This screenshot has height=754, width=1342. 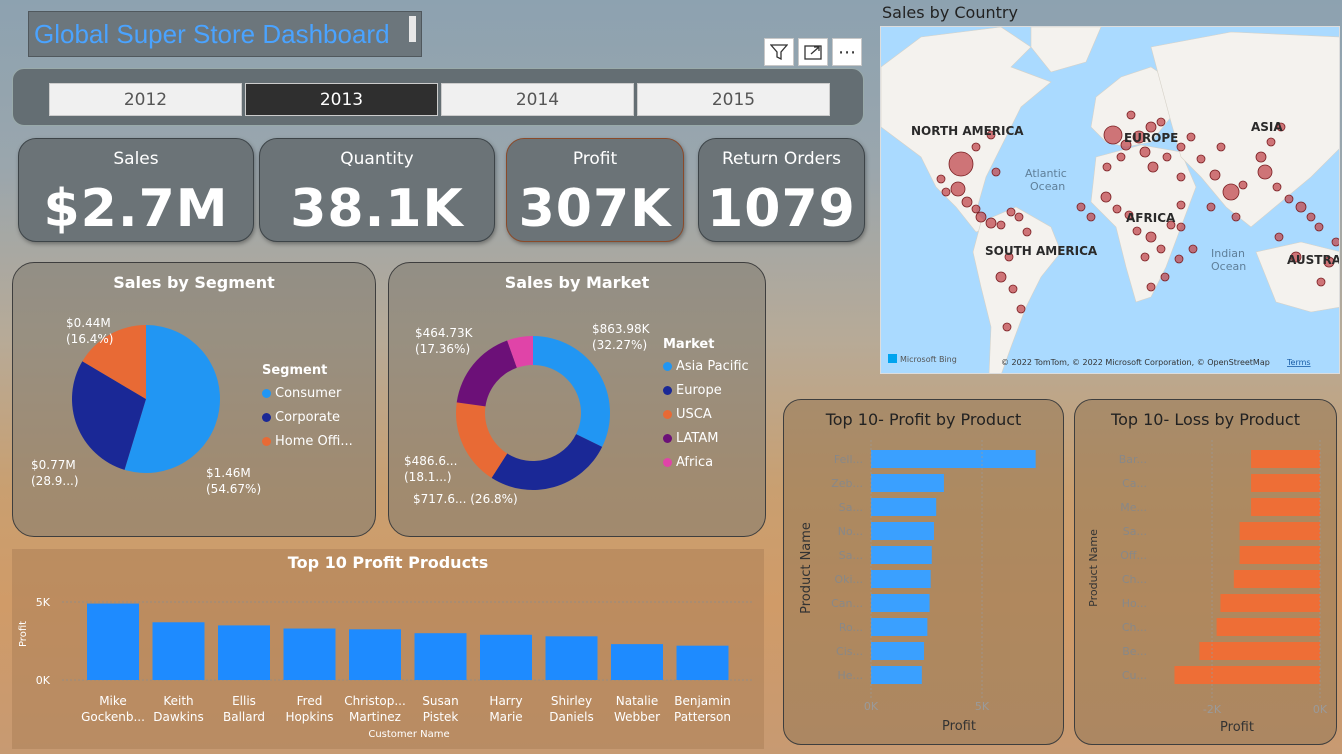 I want to click on dashboard-title-box: Global Super Store Dashboard, so click(x=225, y=34).